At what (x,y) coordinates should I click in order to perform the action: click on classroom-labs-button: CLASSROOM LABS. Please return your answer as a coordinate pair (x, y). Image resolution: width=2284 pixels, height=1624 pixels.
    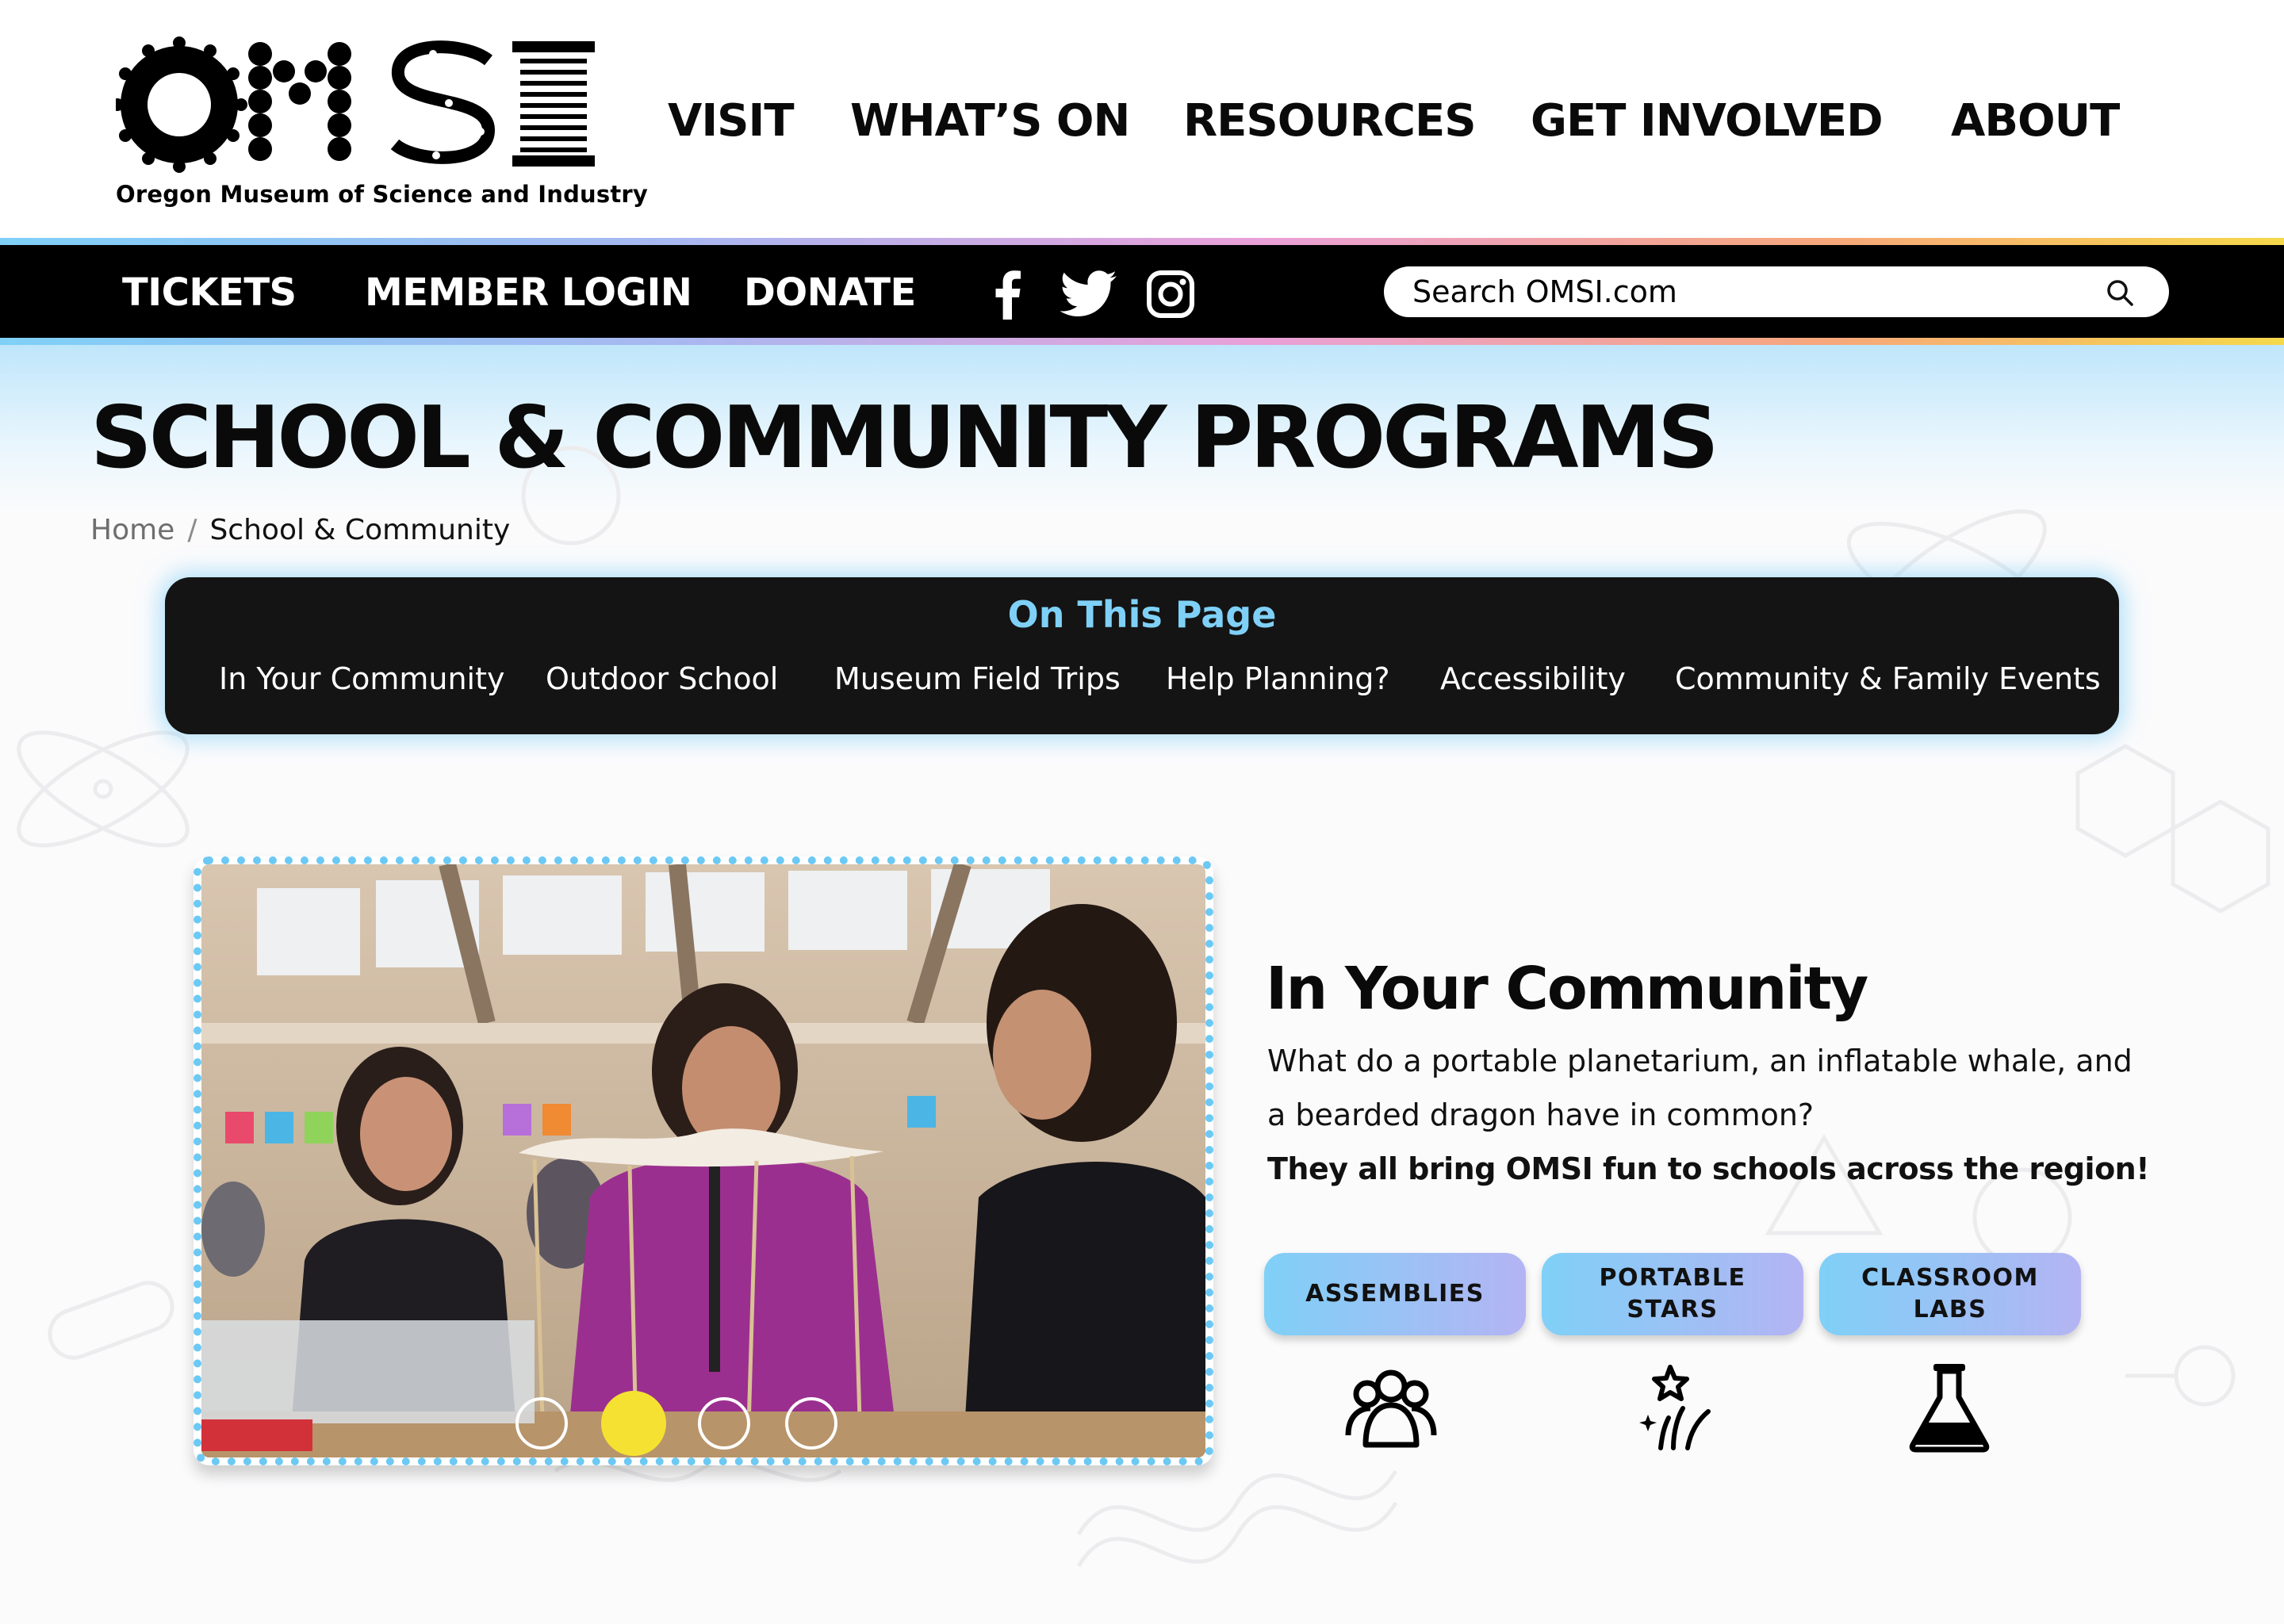
    Looking at the image, I should click on (1950, 1294).